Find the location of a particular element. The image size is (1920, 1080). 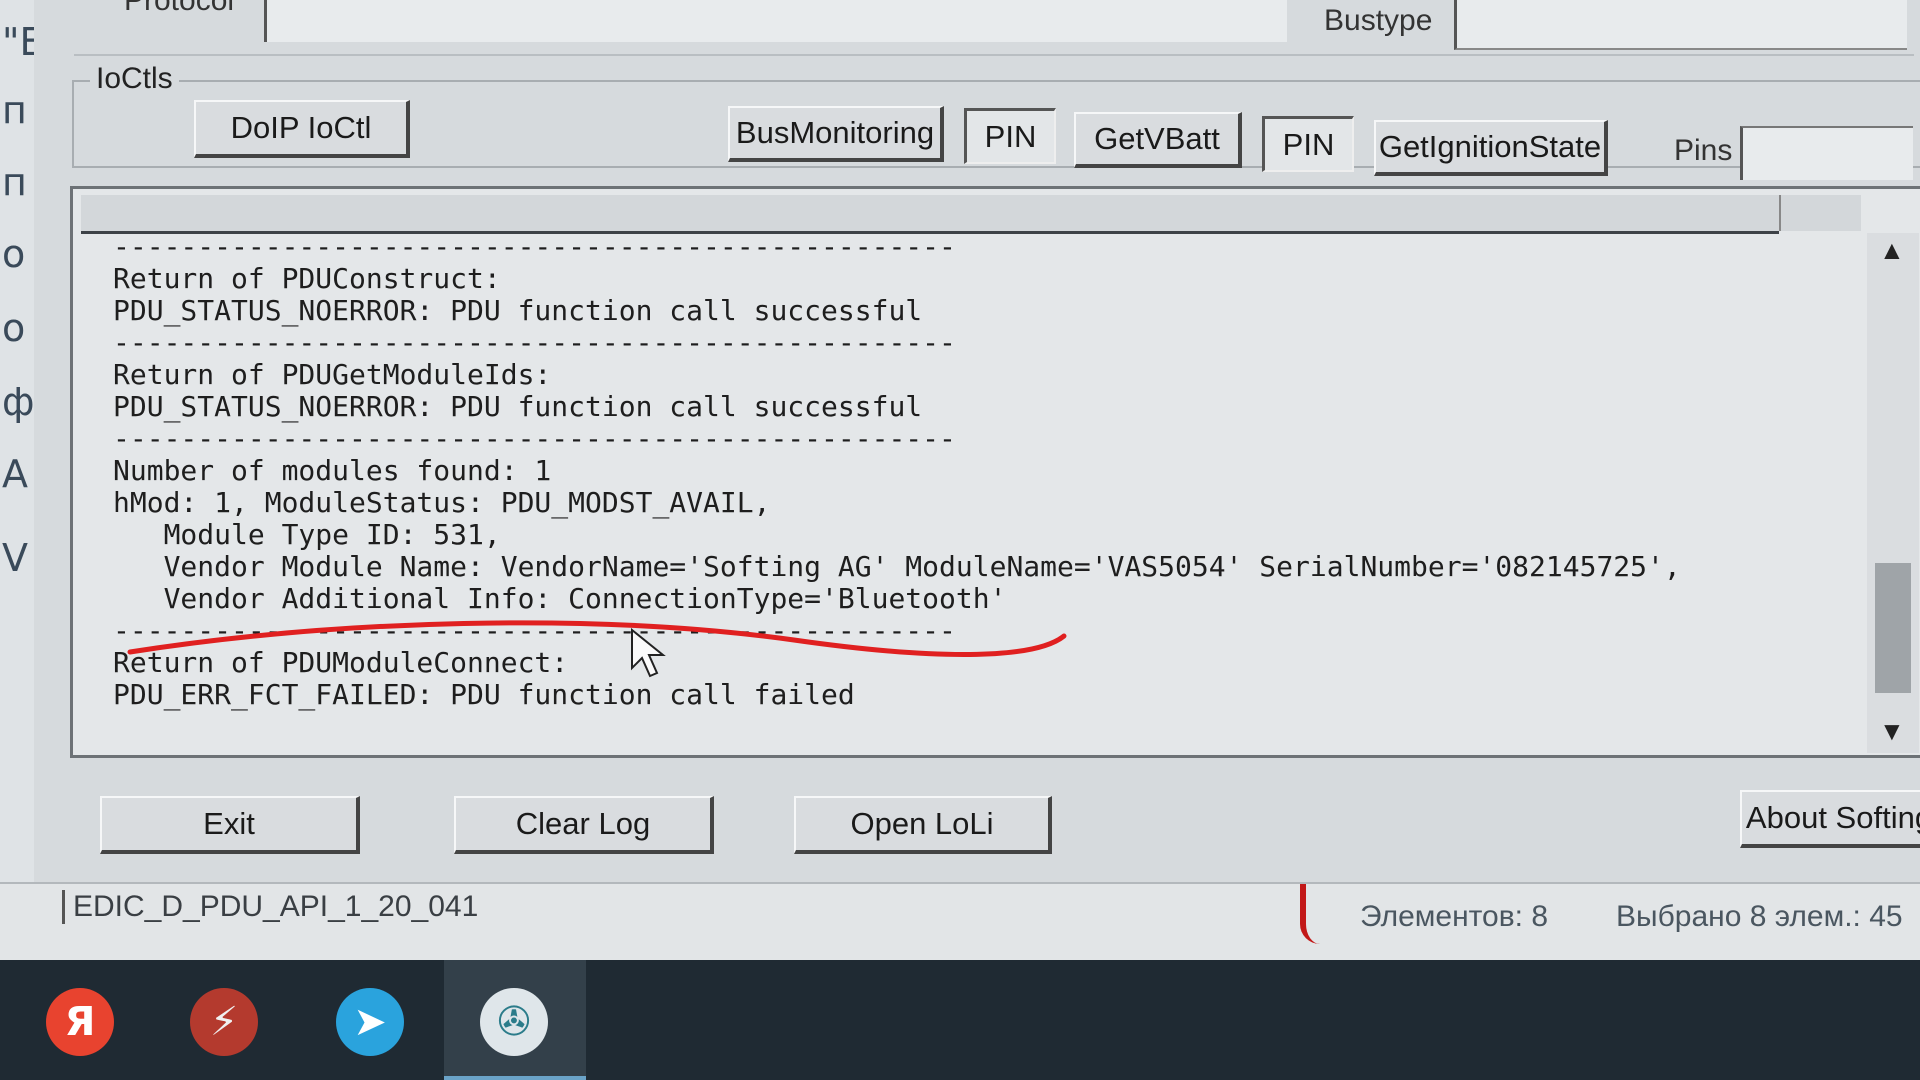

busmonitoring-button: BusMonitoring is located at coordinates (836, 134).